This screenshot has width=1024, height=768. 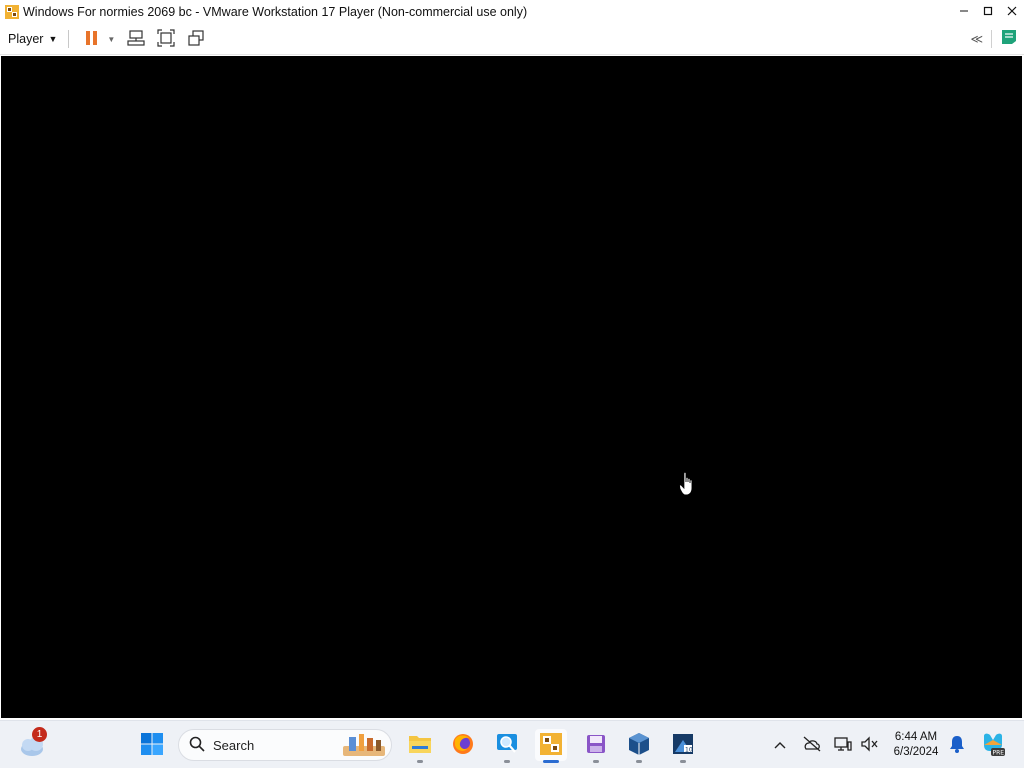 I want to click on onedrive-offline-icon, so click(x=812, y=745).